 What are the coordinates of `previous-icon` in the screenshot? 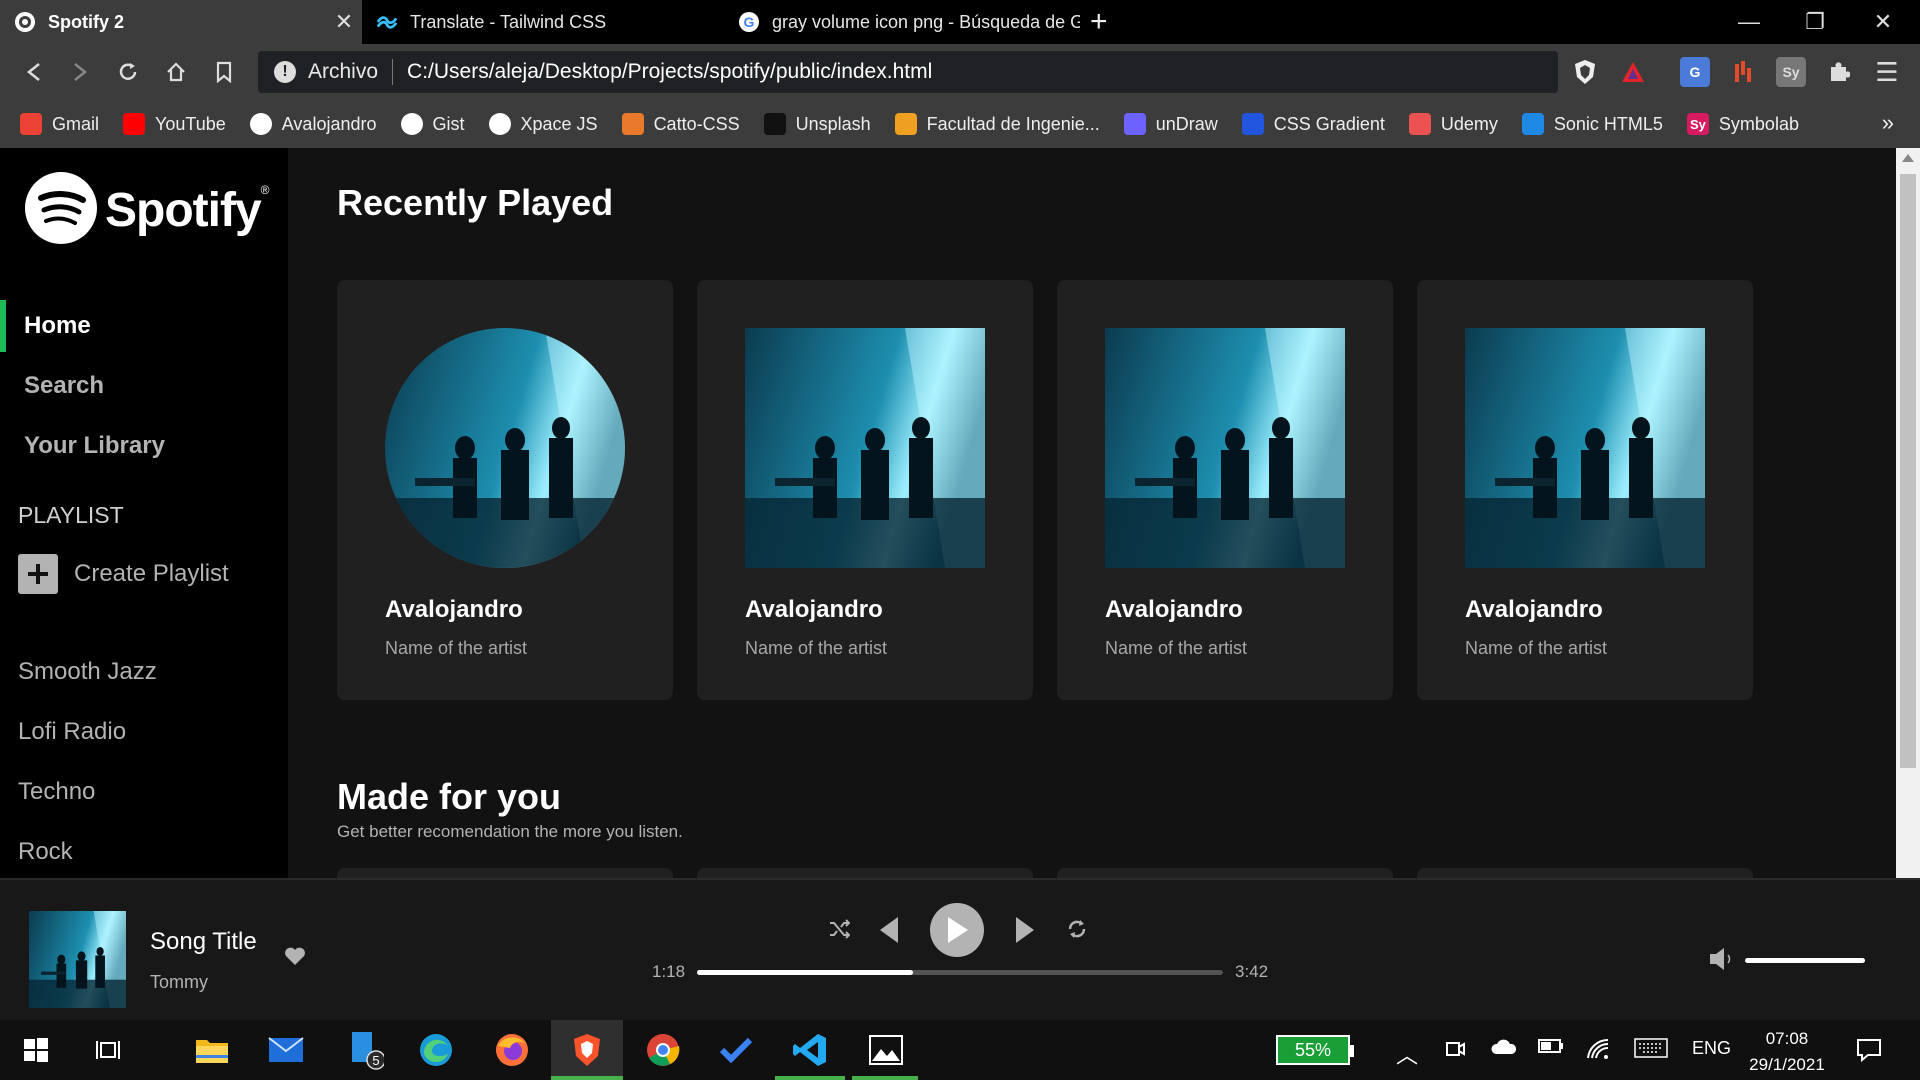 It's located at (889, 930).